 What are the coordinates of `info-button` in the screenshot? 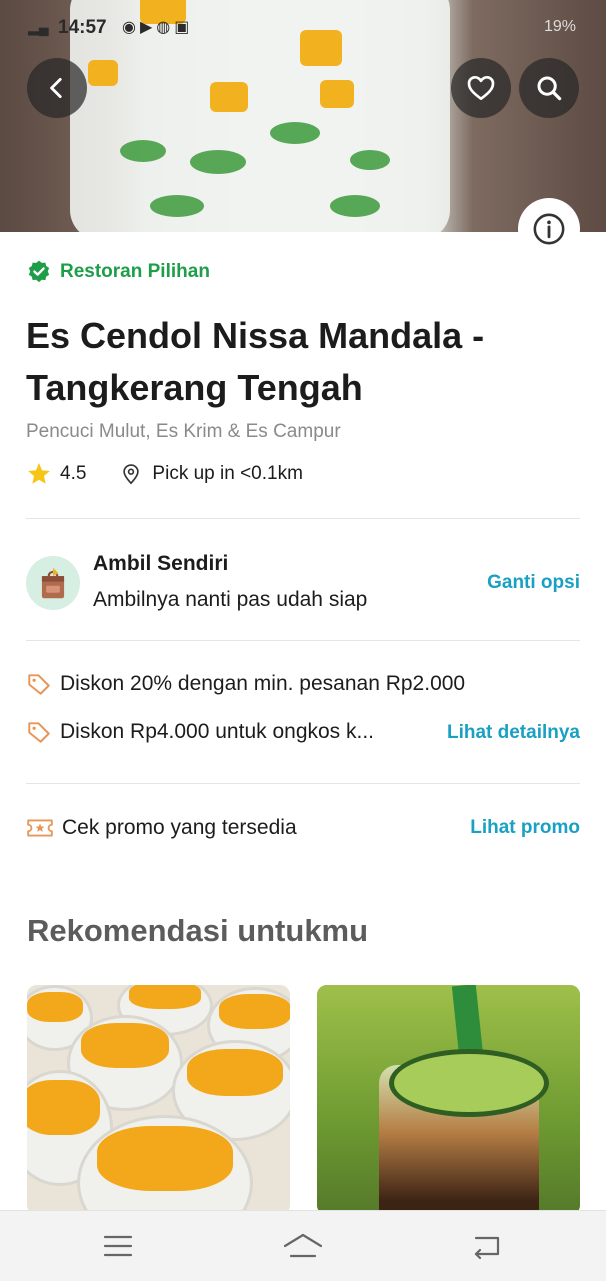 It's located at (549, 229).